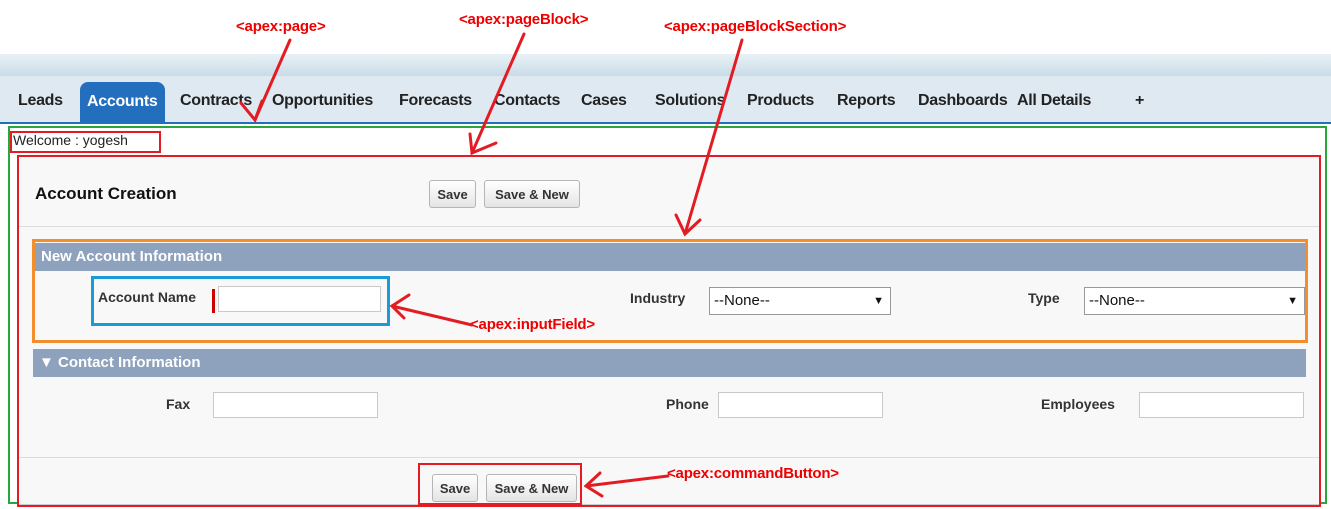  I want to click on arrow-apex-inputfield, so click(431, 310).